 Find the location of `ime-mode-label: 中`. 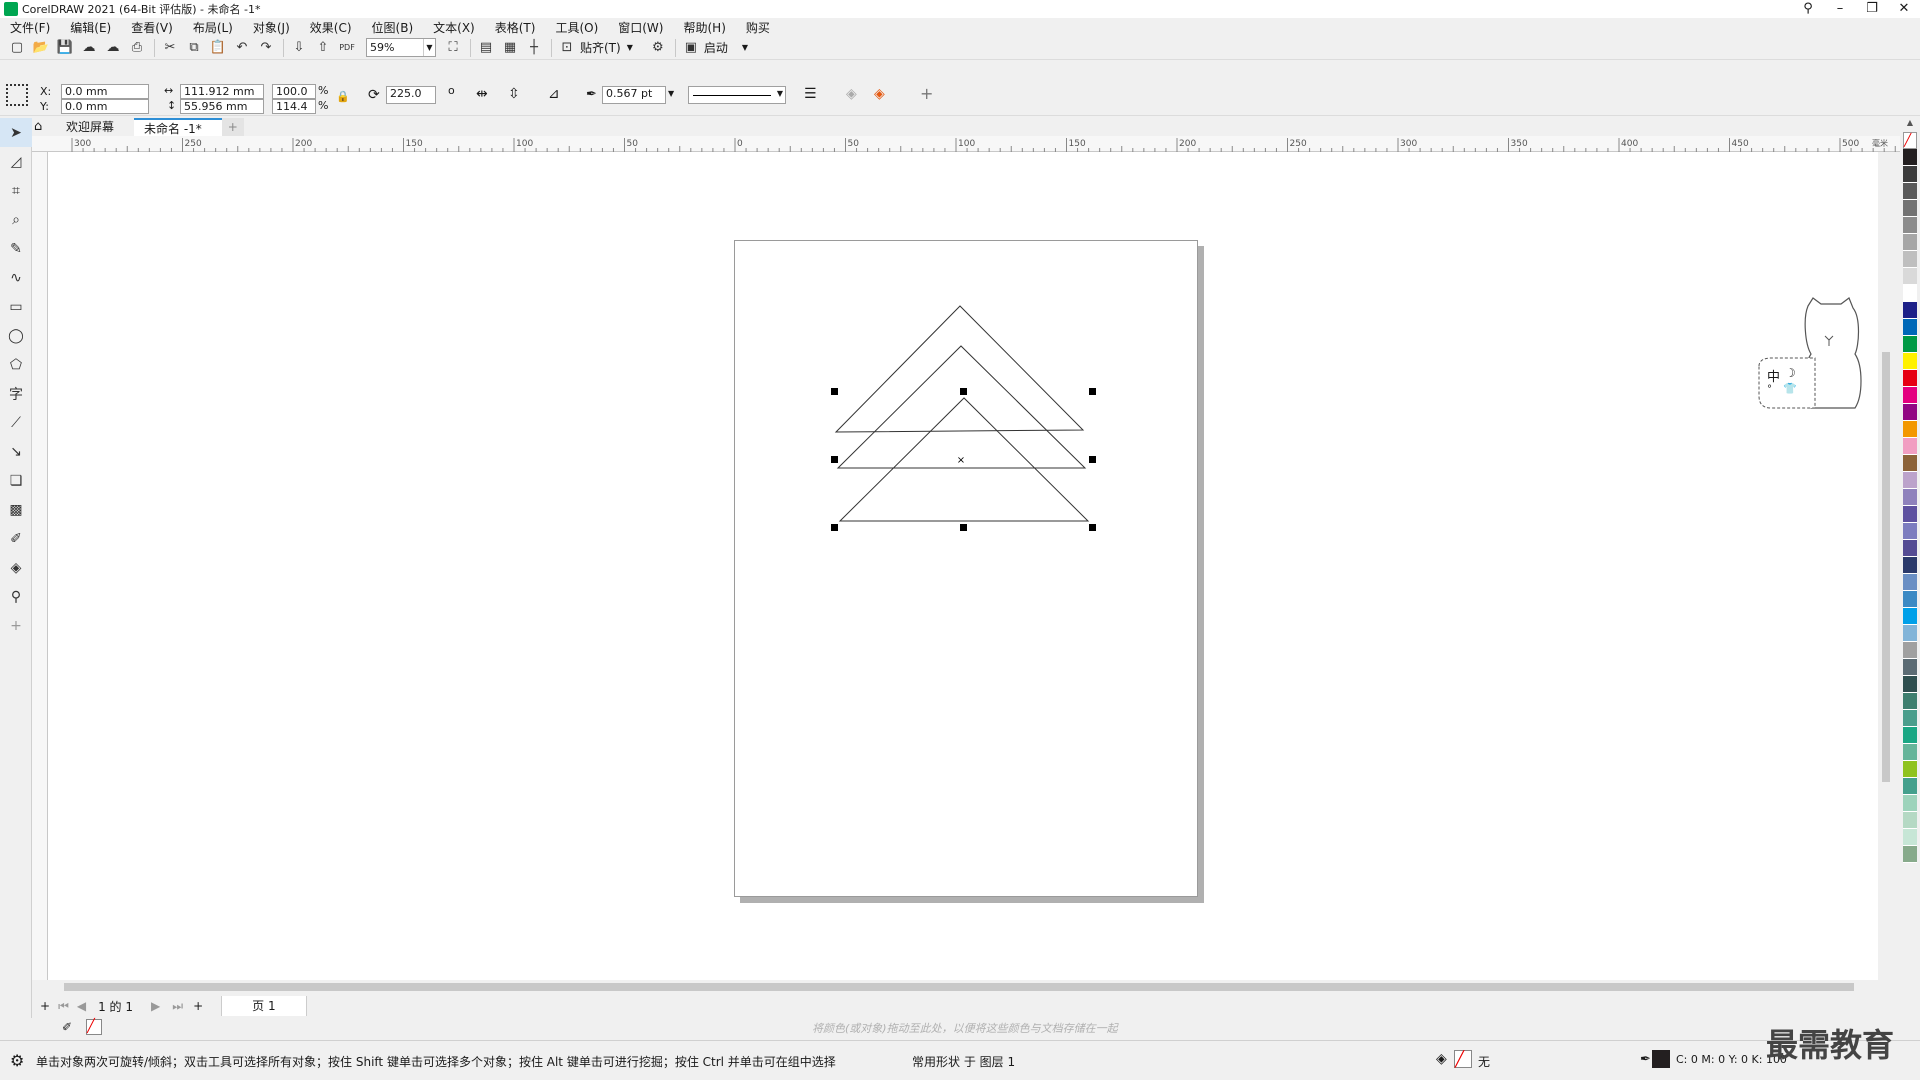

ime-mode-label: 中 is located at coordinates (1774, 377).